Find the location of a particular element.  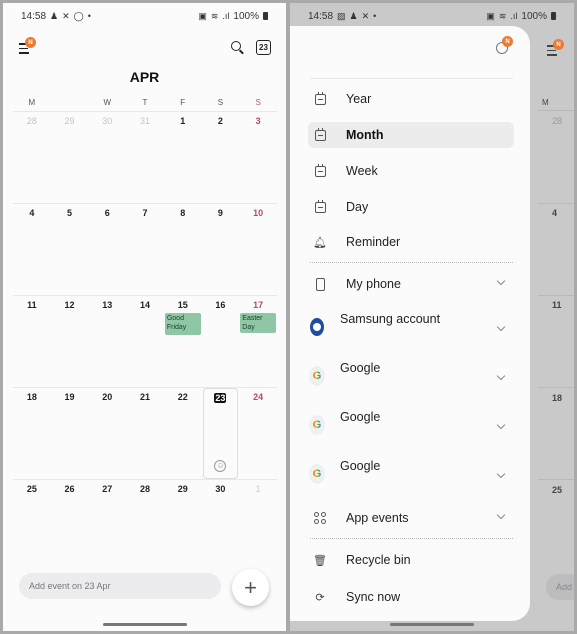

day-cell-today: 23 ☺ is located at coordinates (220, 433).